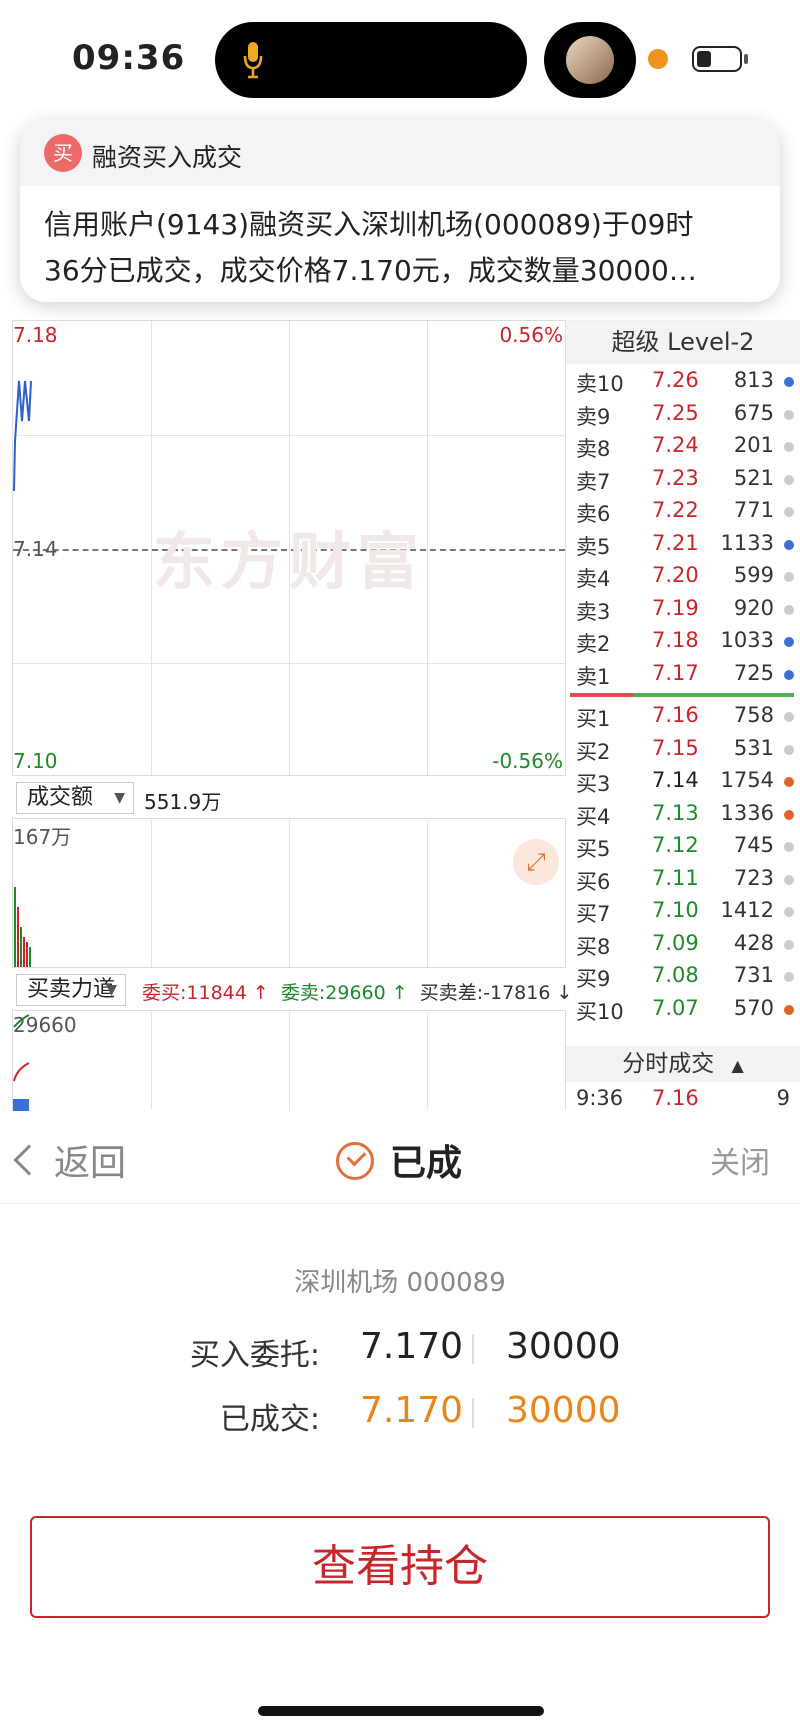  I want to click on filled-quantity: 30000, so click(563, 1410).